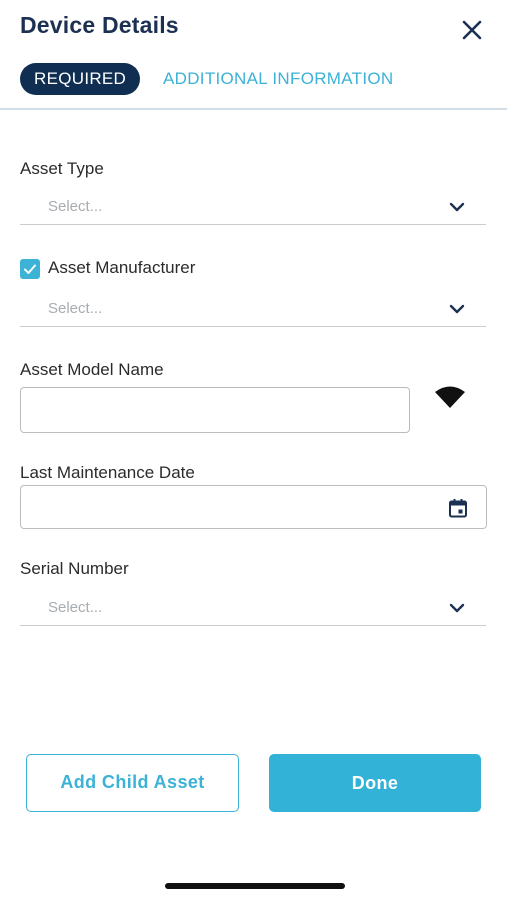 This screenshot has width=507, height=900. Describe the element at coordinates (132, 783) in the screenshot. I see `add-child-asset-button: Add Child Asset` at that location.